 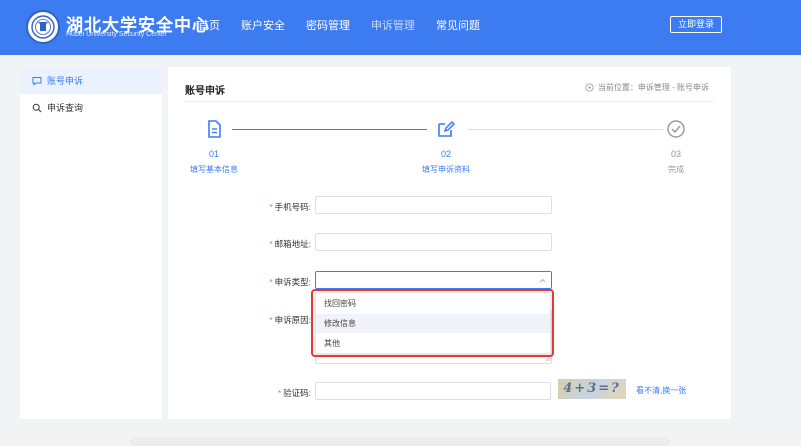 I want to click on university-seal-icon, so click(x=43, y=27).